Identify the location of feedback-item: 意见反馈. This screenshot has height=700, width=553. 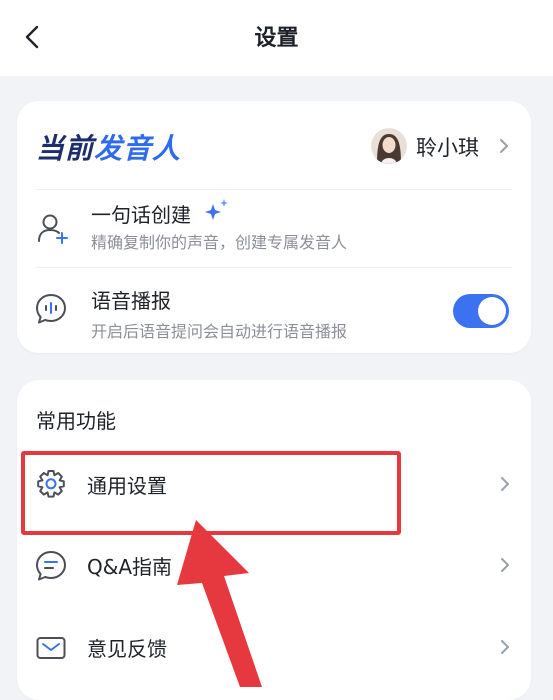
(274, 648).